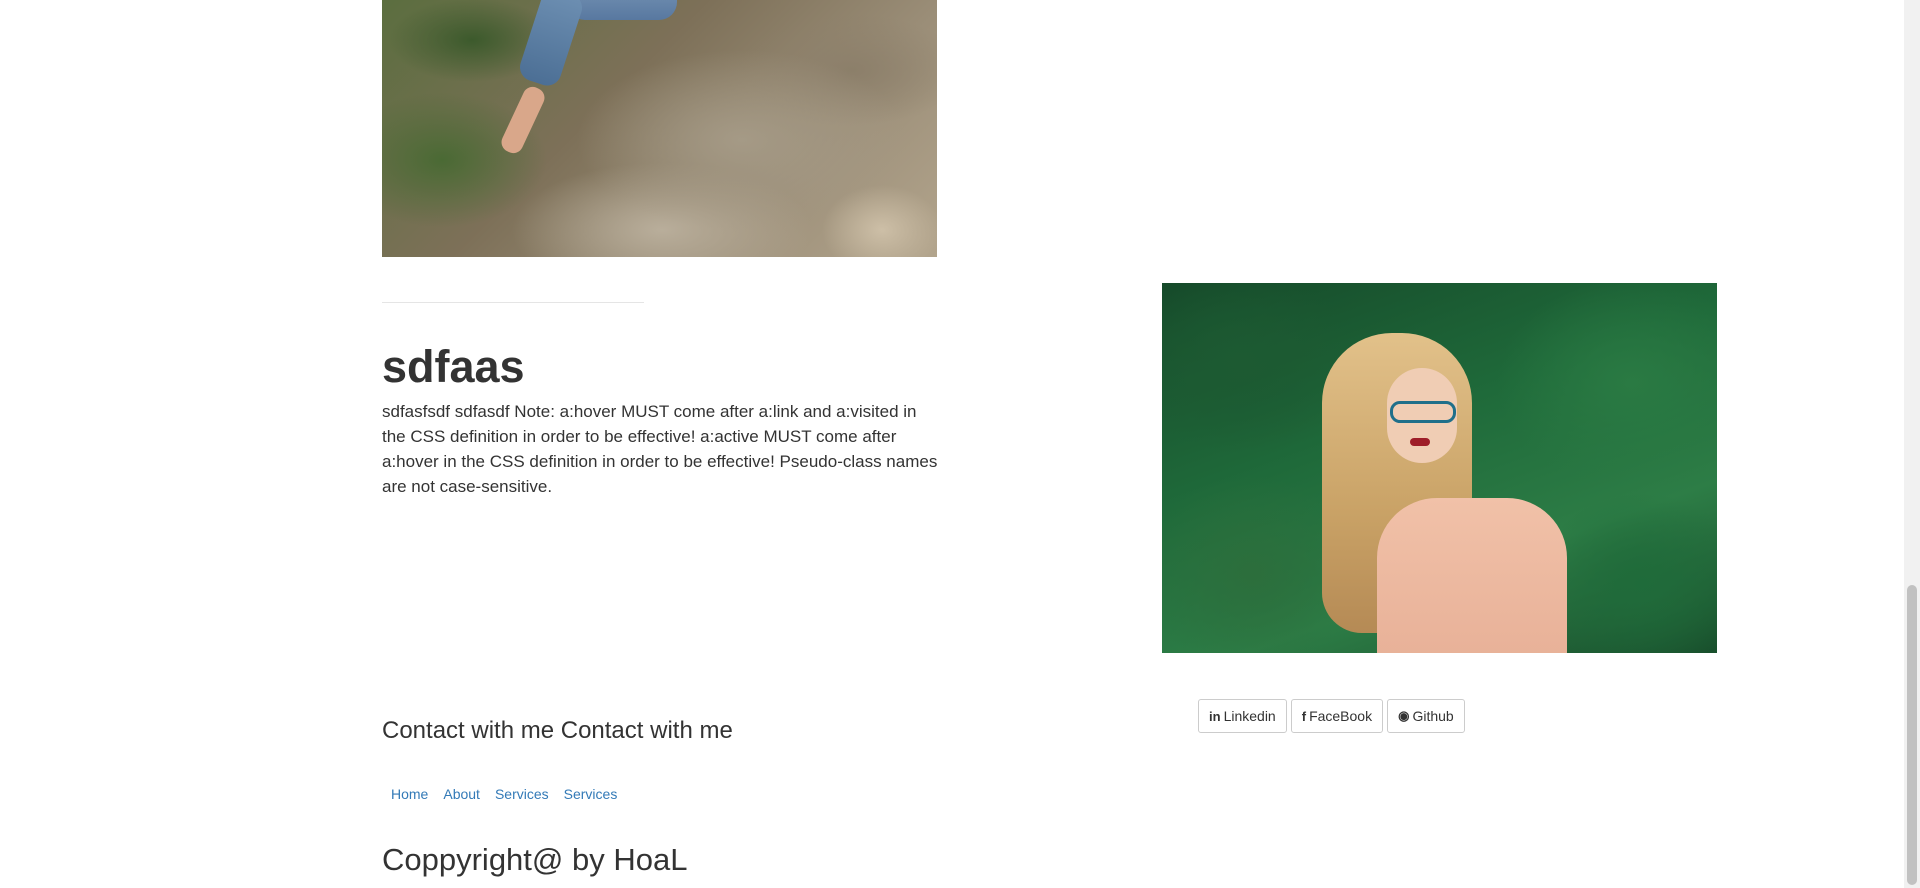  I want to click on github-label: Github, so click(1433, 716).